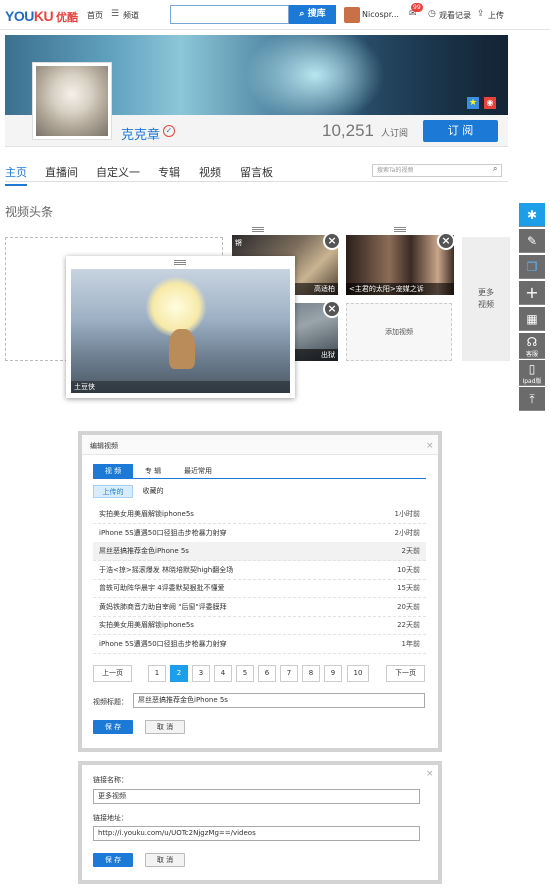 The image size is (550, 895). What do you see at coordinates (16, 175) in the screenshot?
I see `tab-home: 主页` at bounding box center [16, 175].